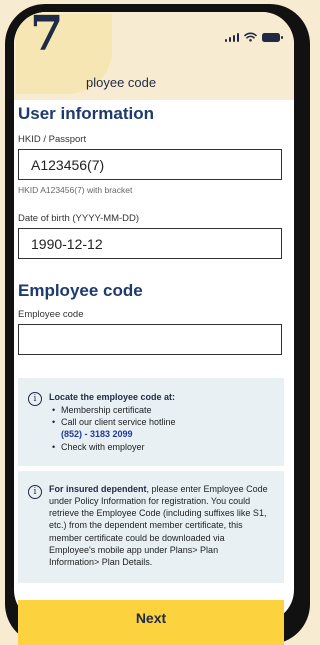 This screenshot has width=320, height=645. I want to click on employee-code-label: Employee code, so click(51, 314).